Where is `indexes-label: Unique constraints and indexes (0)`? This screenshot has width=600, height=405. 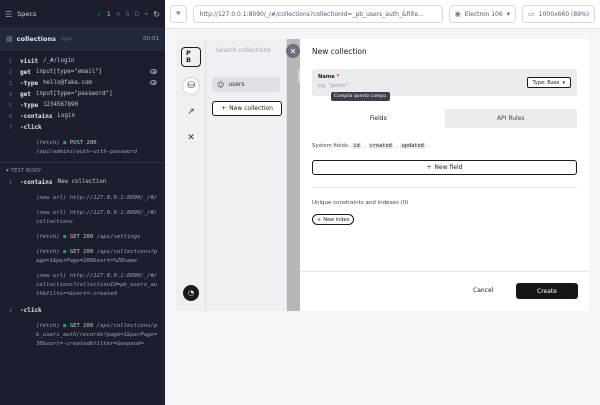 indexes-label: Unique constraints and indexes (0) is located at coordinates (360, 203).